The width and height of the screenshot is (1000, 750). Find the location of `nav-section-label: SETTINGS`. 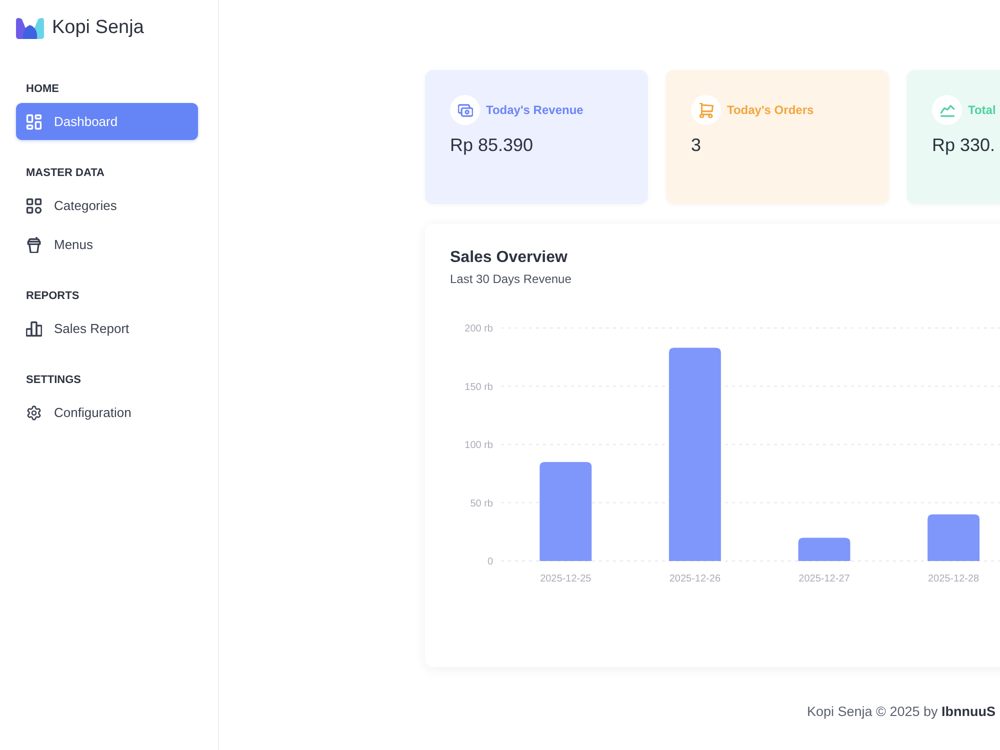

nav-section-label: SETTINGS is located at coordinates (54, 380).